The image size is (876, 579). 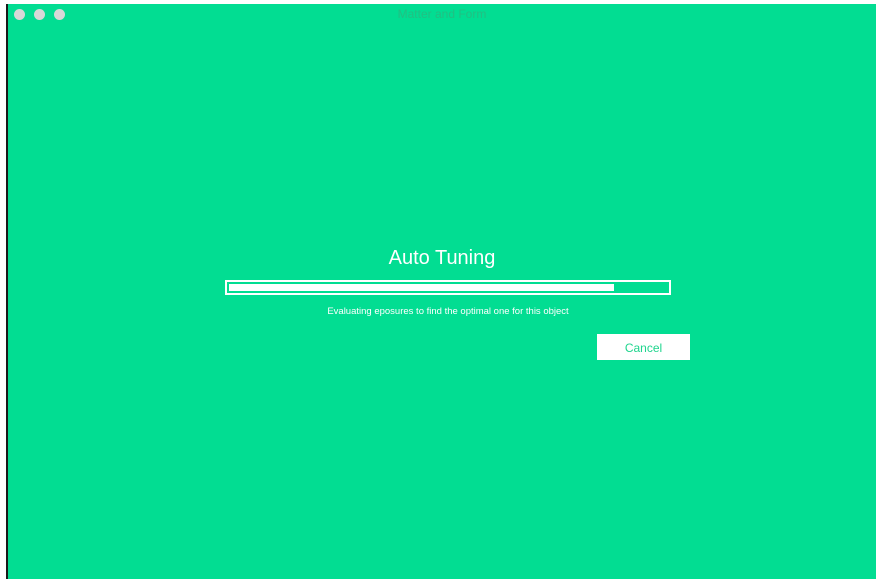 What do you see at coordinates (421, 287) in the screenshot?
I see `progress-bar-fill` at bounding box center [421, 287].